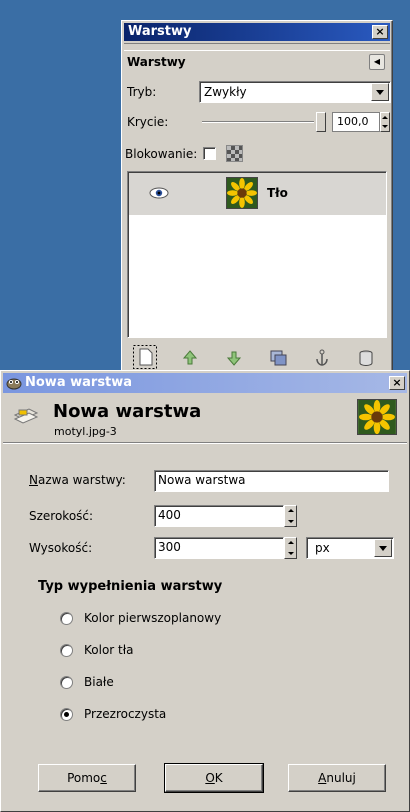 The width and height of the screenshot is (410, 812). I want to click on image-thumbnail, so click(377, 417).